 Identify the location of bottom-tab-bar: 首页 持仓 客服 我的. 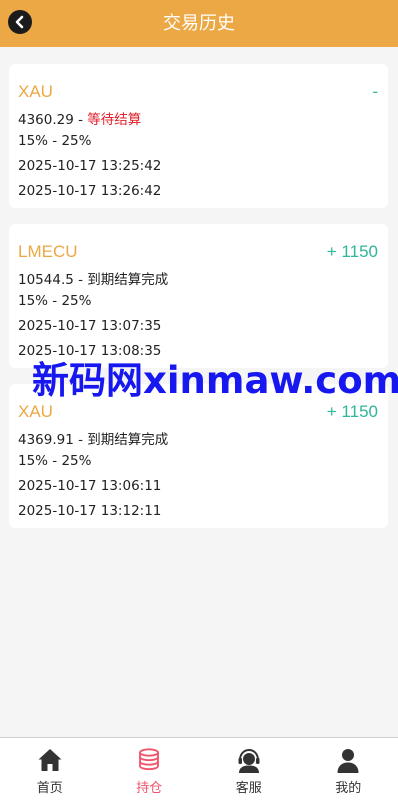
(199, 769).